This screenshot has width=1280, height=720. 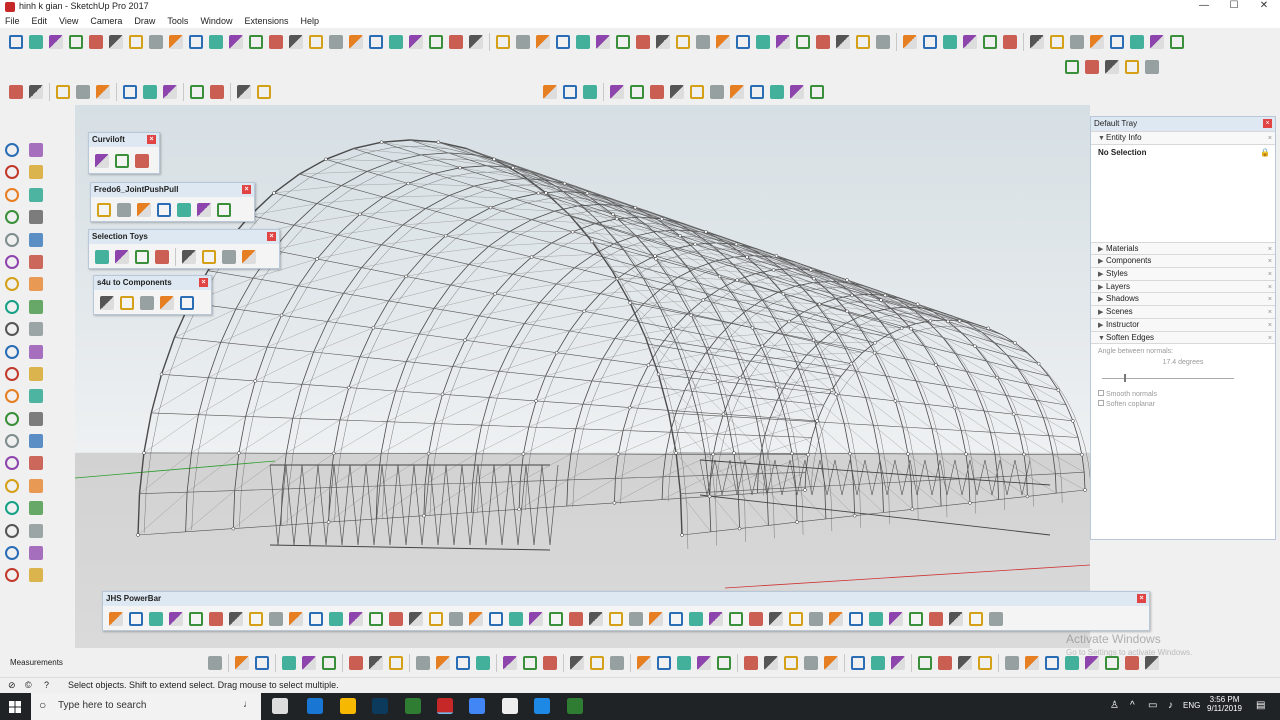 What do you see at coordinates (203, 282) in the screenshot?
I see `s4u-components-close-icon: ×` at bounding box center [203, 282].